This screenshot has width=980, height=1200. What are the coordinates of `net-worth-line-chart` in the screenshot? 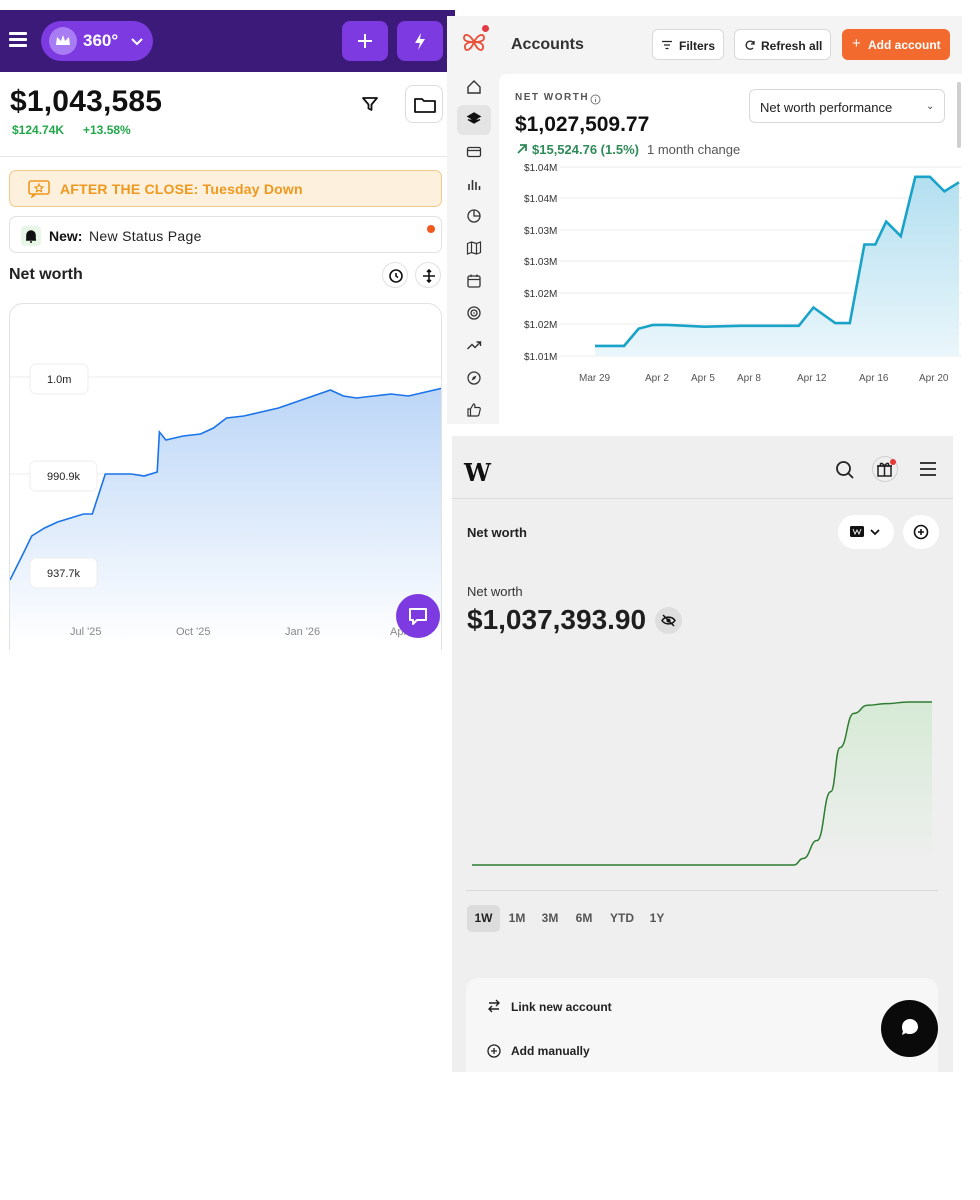 It's located at (702, 783).